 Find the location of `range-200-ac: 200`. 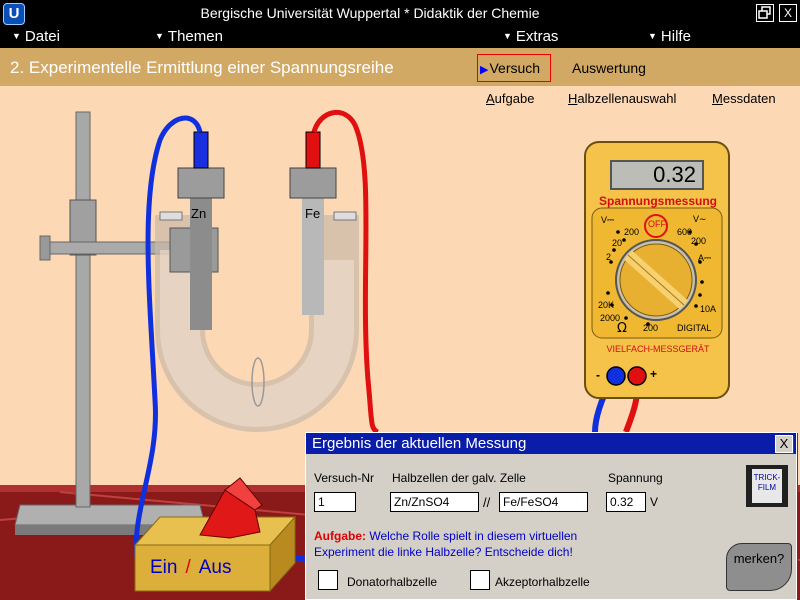

range-200-ac: 200 is located at coordinates (699, 241).